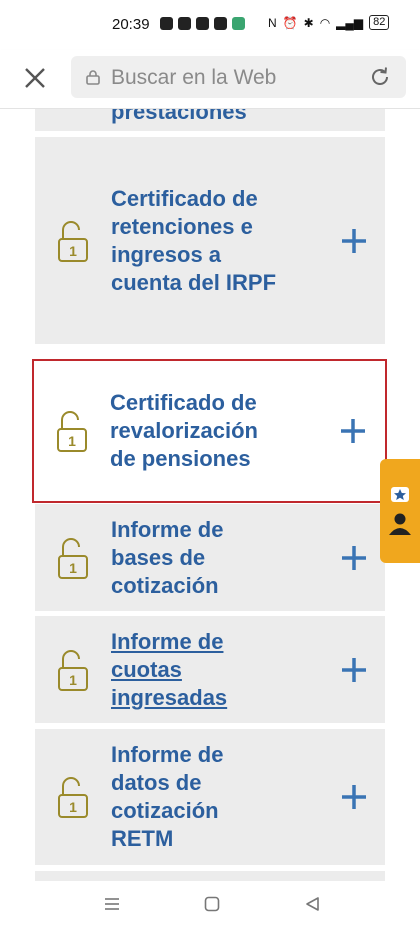 This screenshot has height=933, width=420. What do you see at coordinates (194, 77) in the screenshot?
I see `search-placeholder: Buscar en la Web` at bounding box center [194, 77].